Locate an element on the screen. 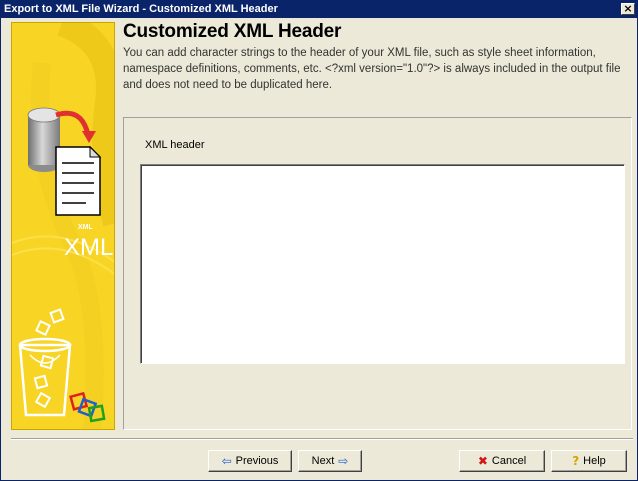 The image size is (638, 481). footer-separator is located at coordinates (322, 439).